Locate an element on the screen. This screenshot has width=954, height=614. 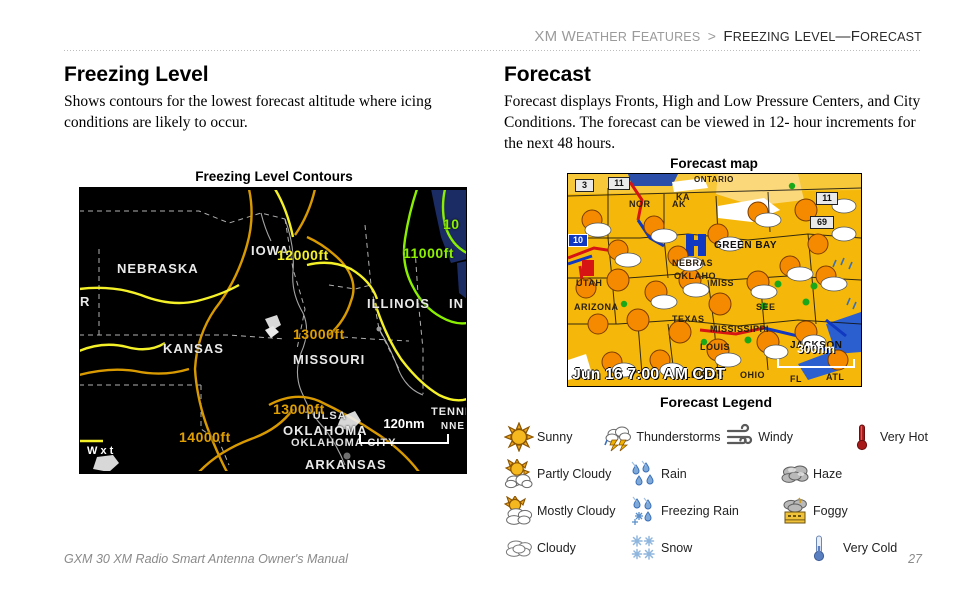
fmap-label-ontario: ONTARIO is located at coordinates (714, 179).